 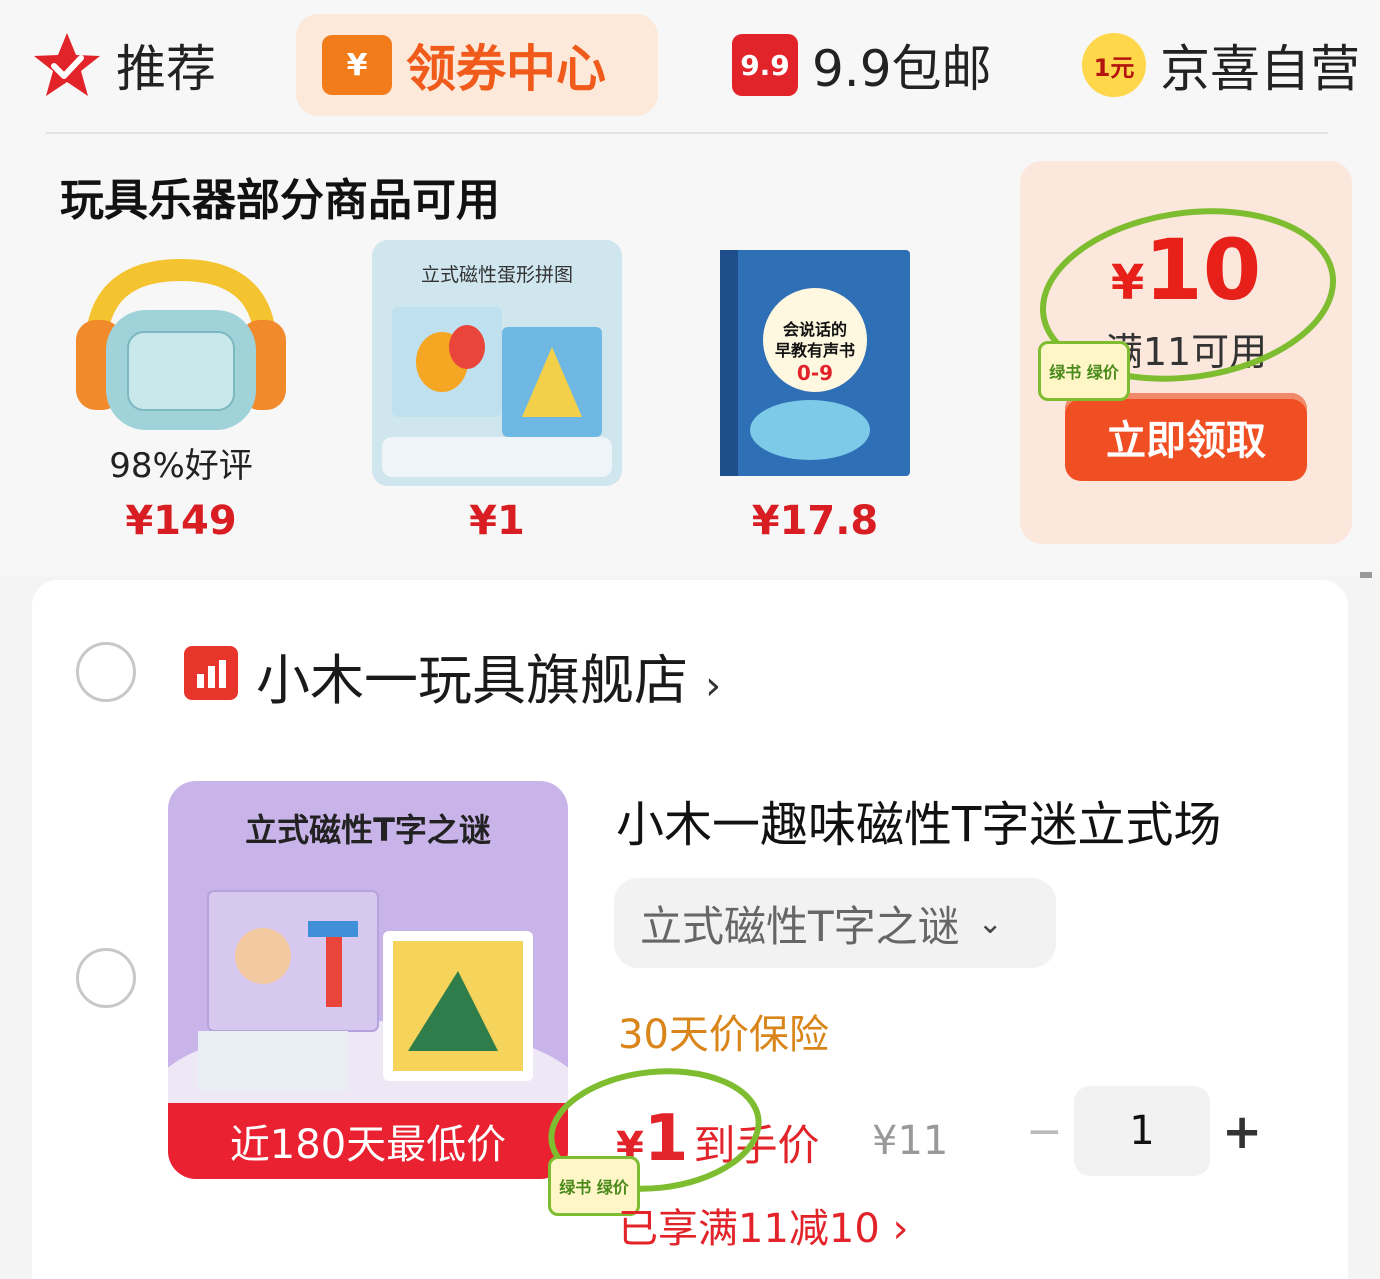 What do you see at coordinates (1242, 1132) in the screenshot?
I see `increase-quantity-button: +` at bounding box center [1242, 1132].